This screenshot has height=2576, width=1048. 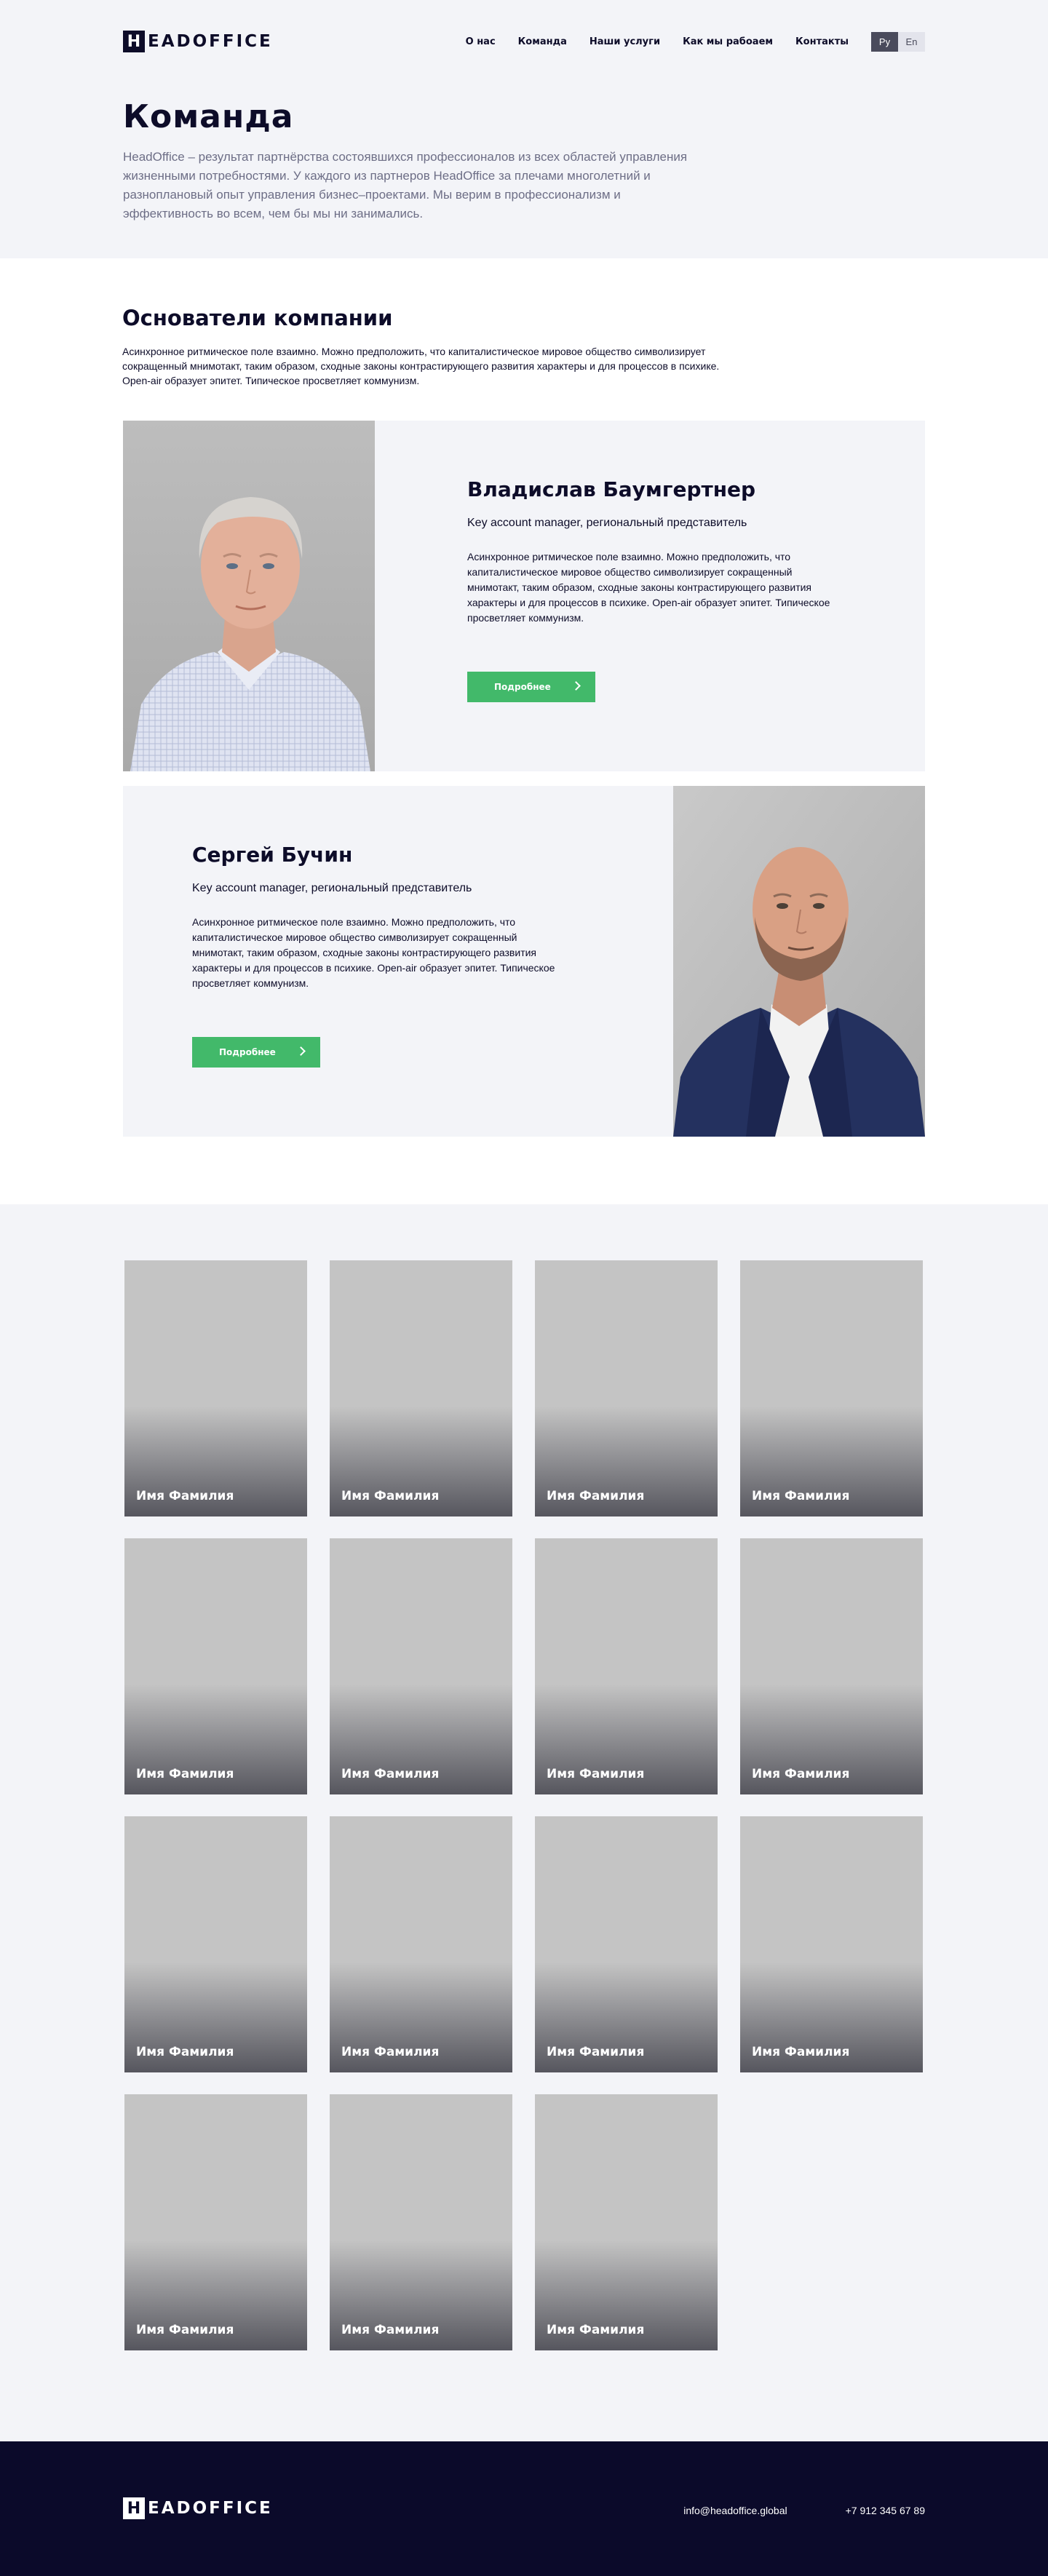 I want to click on footer-phone-link: +7 912 345 67 89, so click(x=885, y=2510).